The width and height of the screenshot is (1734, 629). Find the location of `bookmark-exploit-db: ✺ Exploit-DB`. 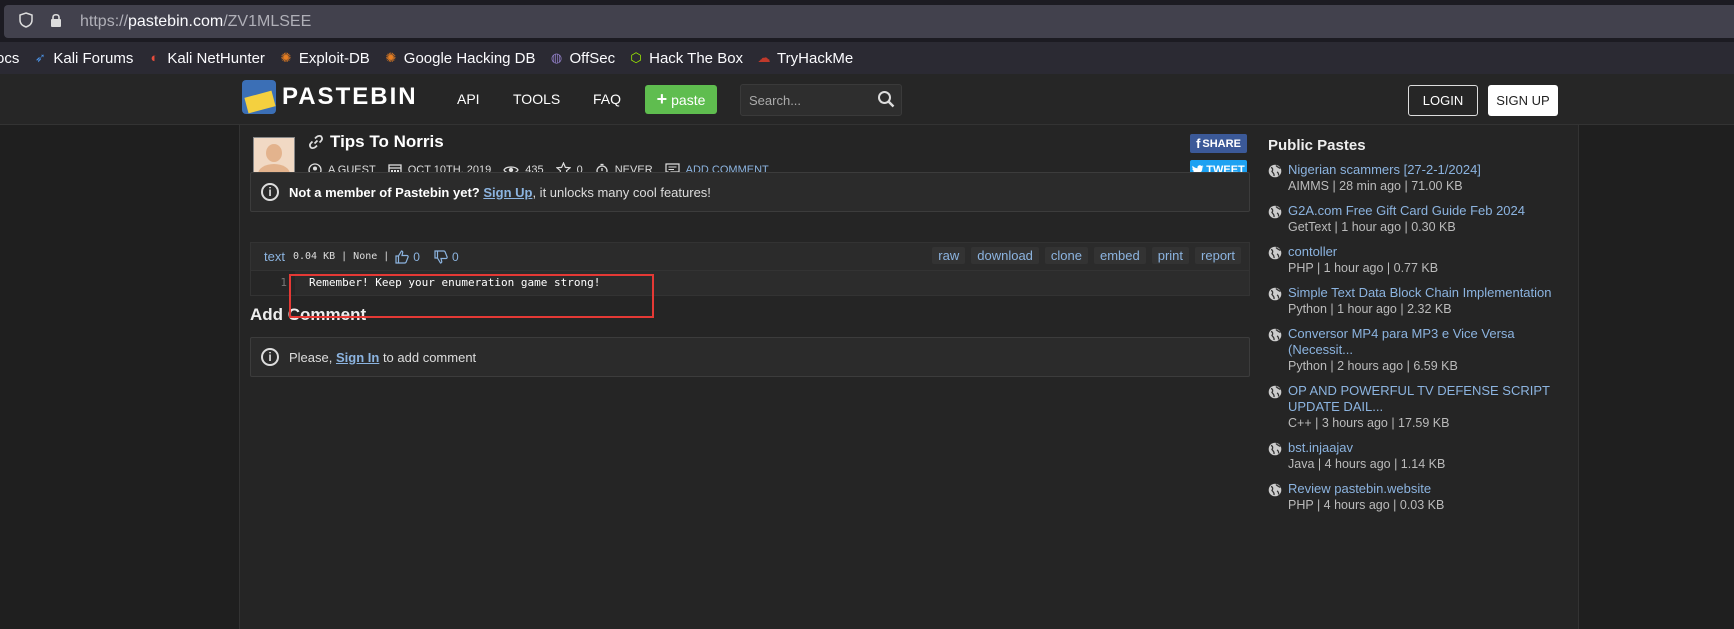

bookmark-exploit-db: ✺ Exploit-DB is located at coordinates (324, 58).